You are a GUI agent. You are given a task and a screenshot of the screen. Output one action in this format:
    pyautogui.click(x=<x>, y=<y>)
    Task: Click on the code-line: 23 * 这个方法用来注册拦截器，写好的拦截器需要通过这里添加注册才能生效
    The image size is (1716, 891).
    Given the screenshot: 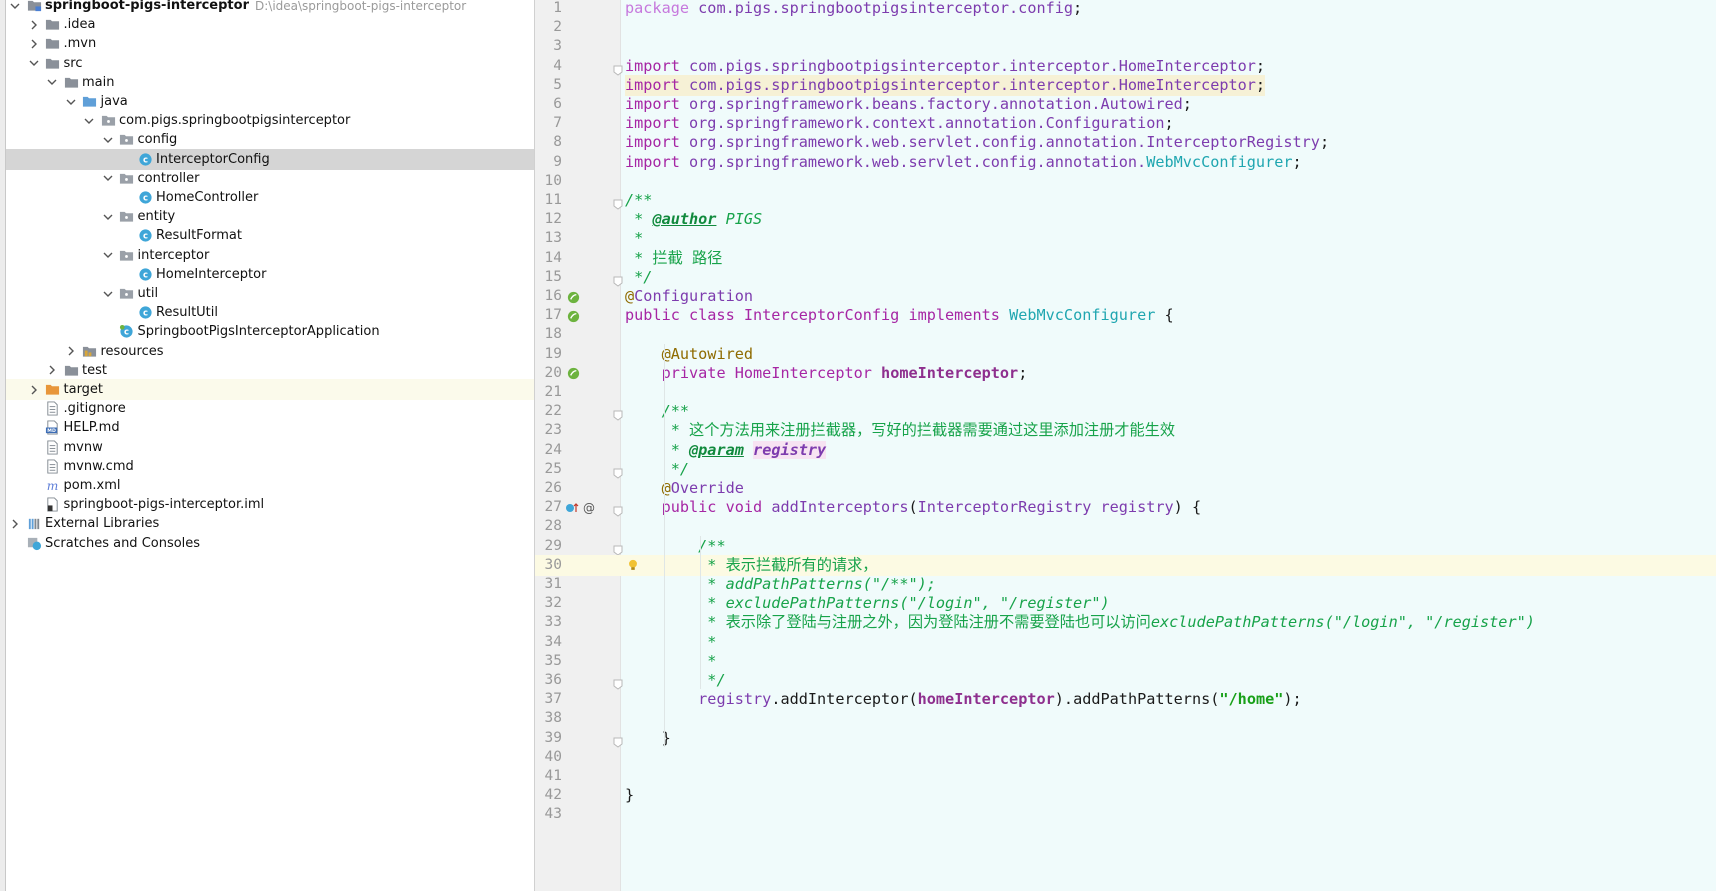 What is the action you would take?
    pyautogui.click(x=1125, y=430)
    